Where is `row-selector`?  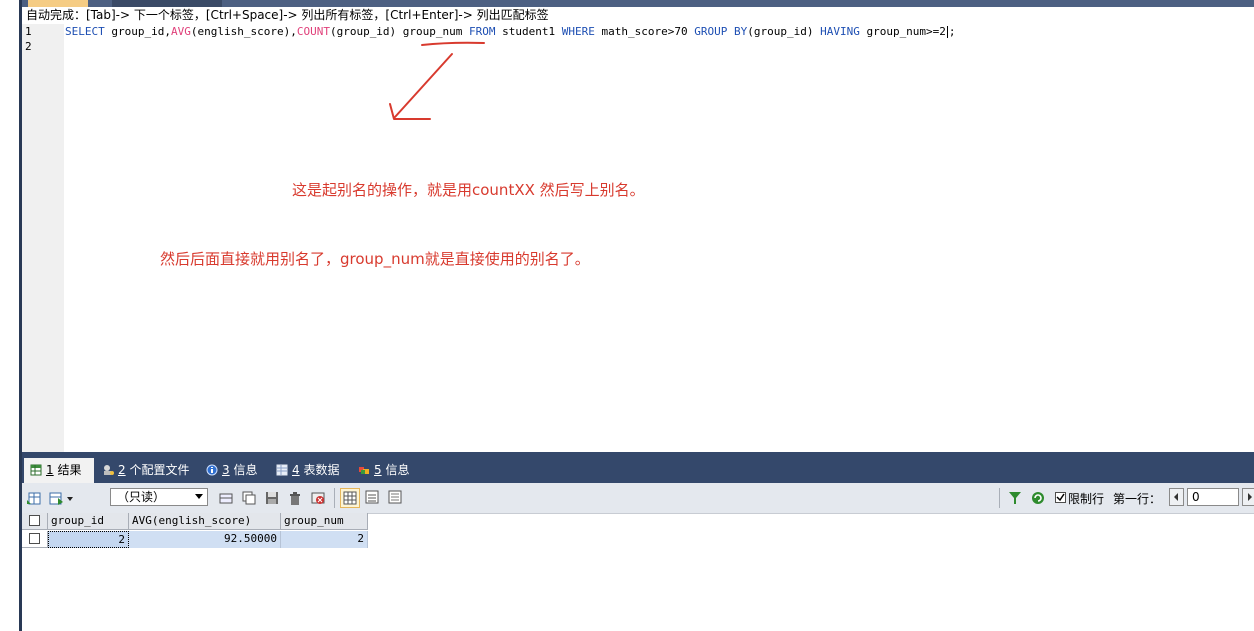
row-selector is located at coordinates (35, 539).